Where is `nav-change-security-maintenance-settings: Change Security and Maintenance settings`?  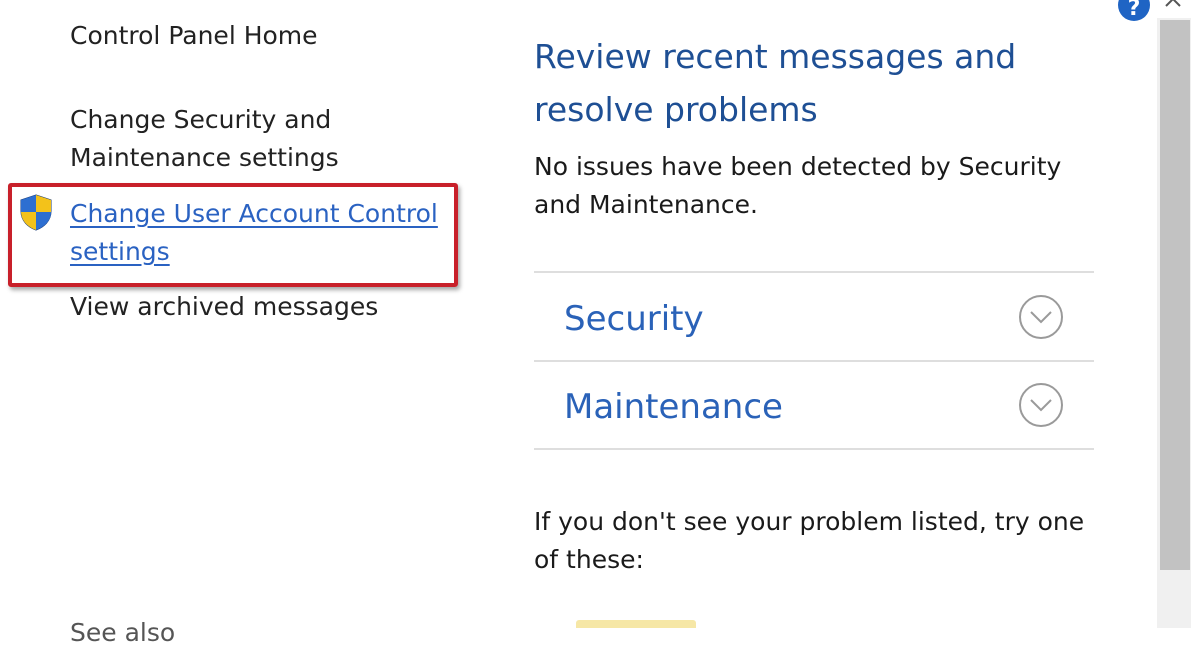 nav-change-security-maintenance-settings: Change Security and Maintenance settings is located at coordinates (215, 139).